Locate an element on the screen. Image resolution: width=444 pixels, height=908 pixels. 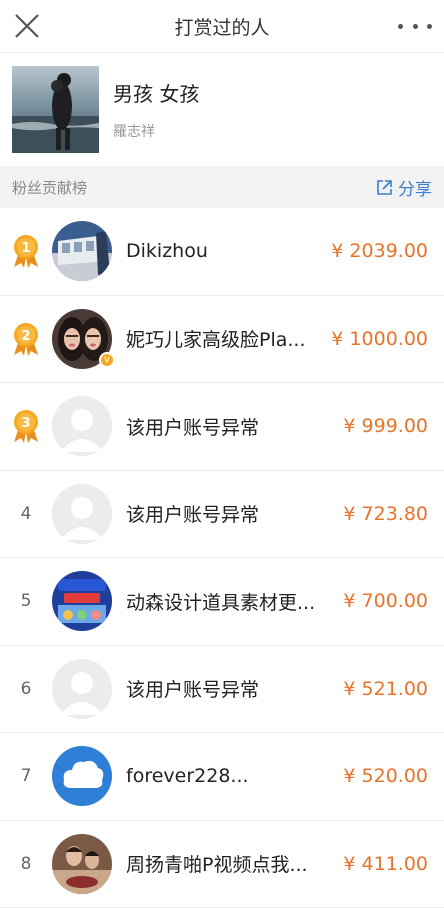
page-title: 打赏过的人 is located at coordinates (221, 26).